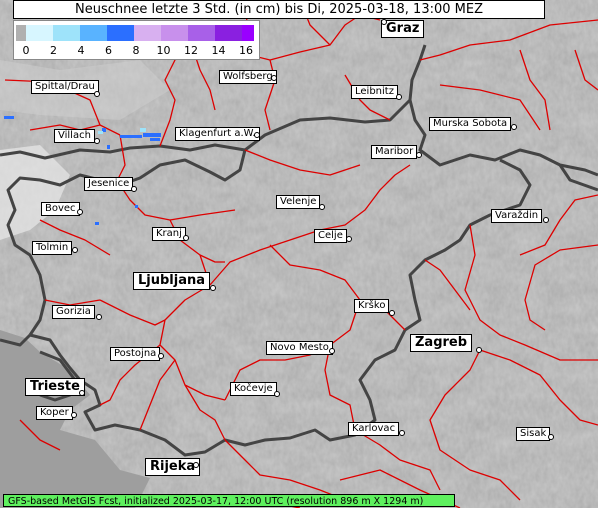 This screenshot has height=508, width=598. Describe the element at coordinates (80, 212) in the screenshot. I see `city-marker-bovec` at that location.